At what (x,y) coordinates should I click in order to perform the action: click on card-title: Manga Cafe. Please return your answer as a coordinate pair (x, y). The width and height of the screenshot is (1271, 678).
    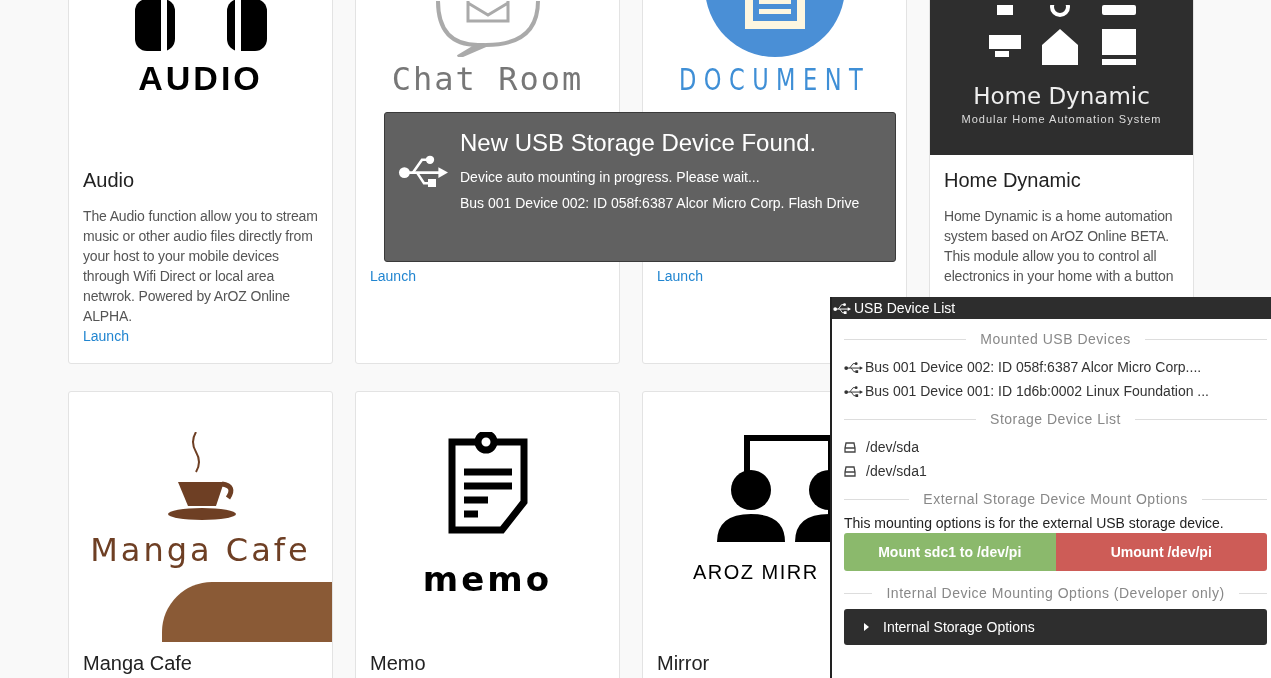
    Looking at the image, I should click on (138, 663).